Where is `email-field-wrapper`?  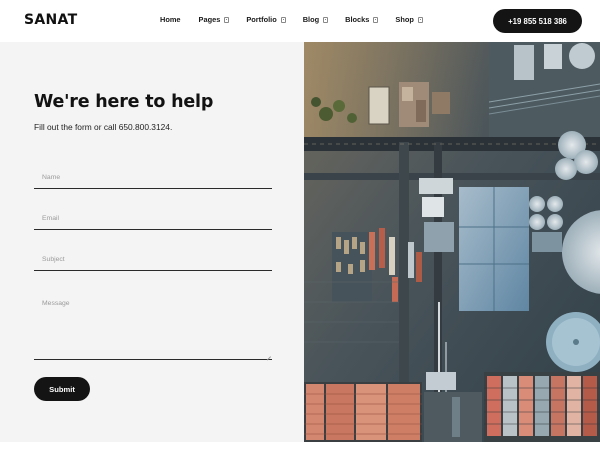 email-field-wrapper is located at coordinates (153, 218).